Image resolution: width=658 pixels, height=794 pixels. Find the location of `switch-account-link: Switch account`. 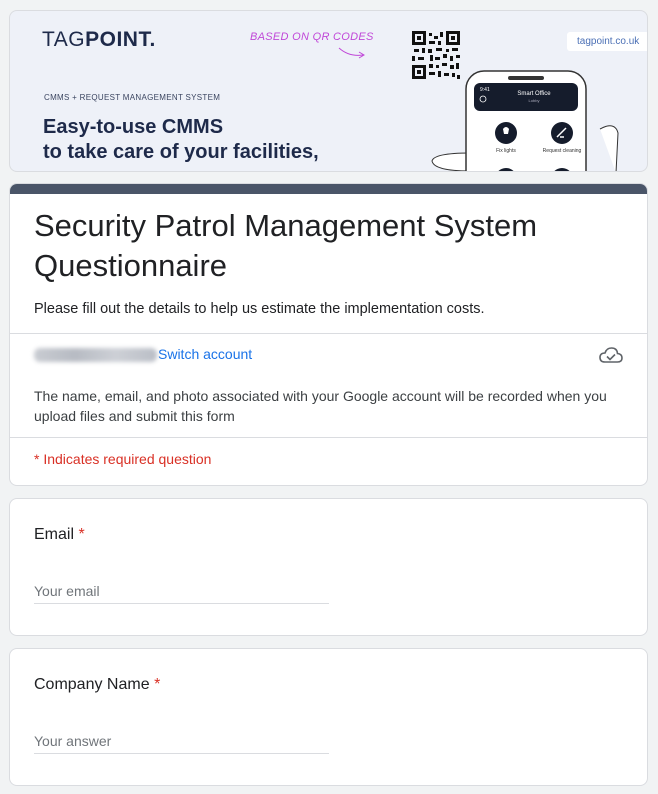

switch-account-link: Switch account is located at coordinates (205, 354).